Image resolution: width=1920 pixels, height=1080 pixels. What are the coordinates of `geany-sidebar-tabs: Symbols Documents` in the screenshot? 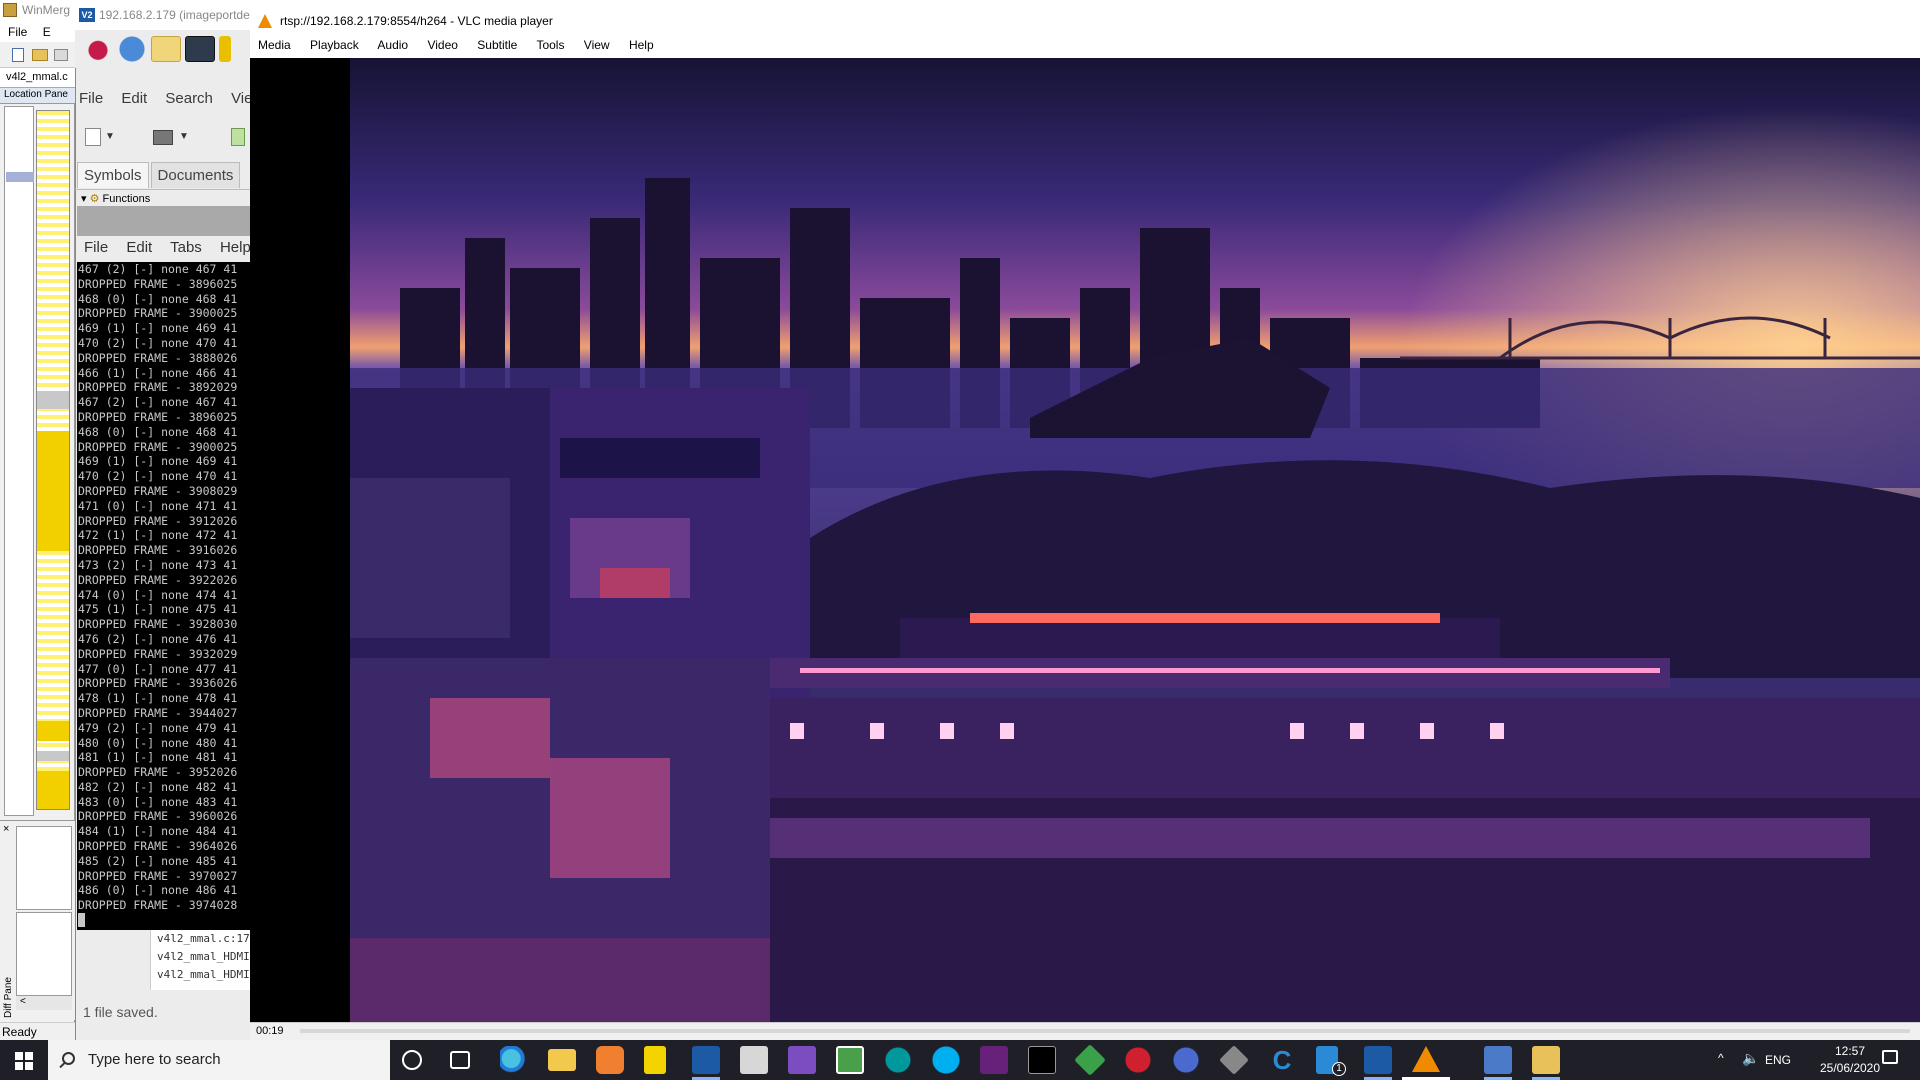 It's located at (162, 176).